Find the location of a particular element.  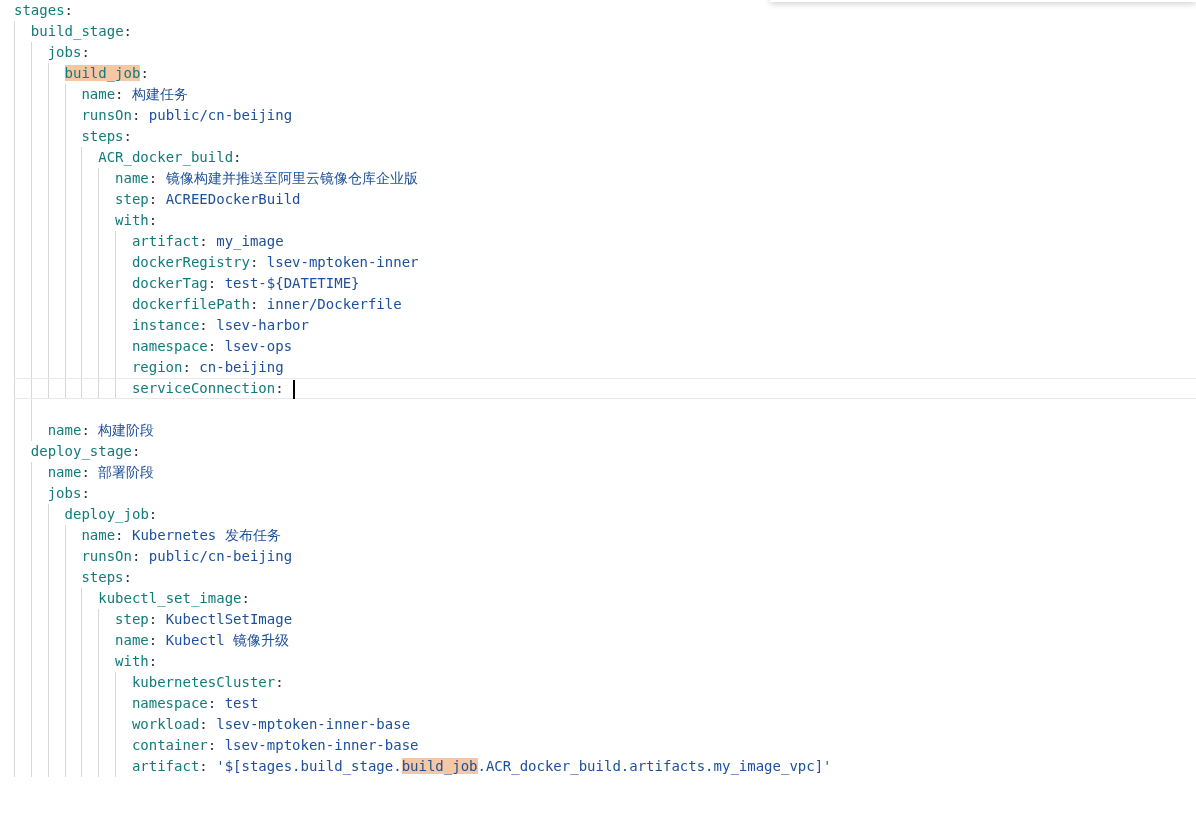

yaml-value: Kubectl 镜像升级 is located at coordinates (227, 640).